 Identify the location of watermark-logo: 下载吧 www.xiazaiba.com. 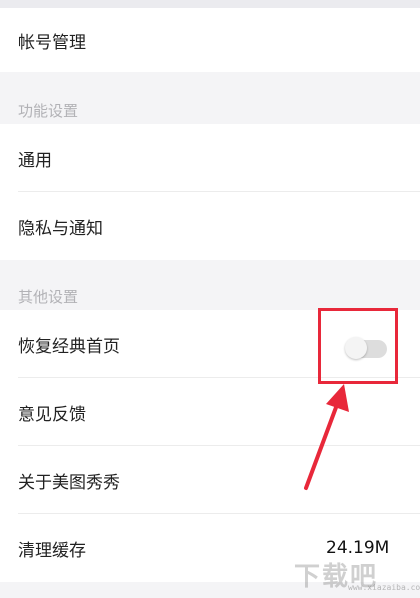
(357, 575).